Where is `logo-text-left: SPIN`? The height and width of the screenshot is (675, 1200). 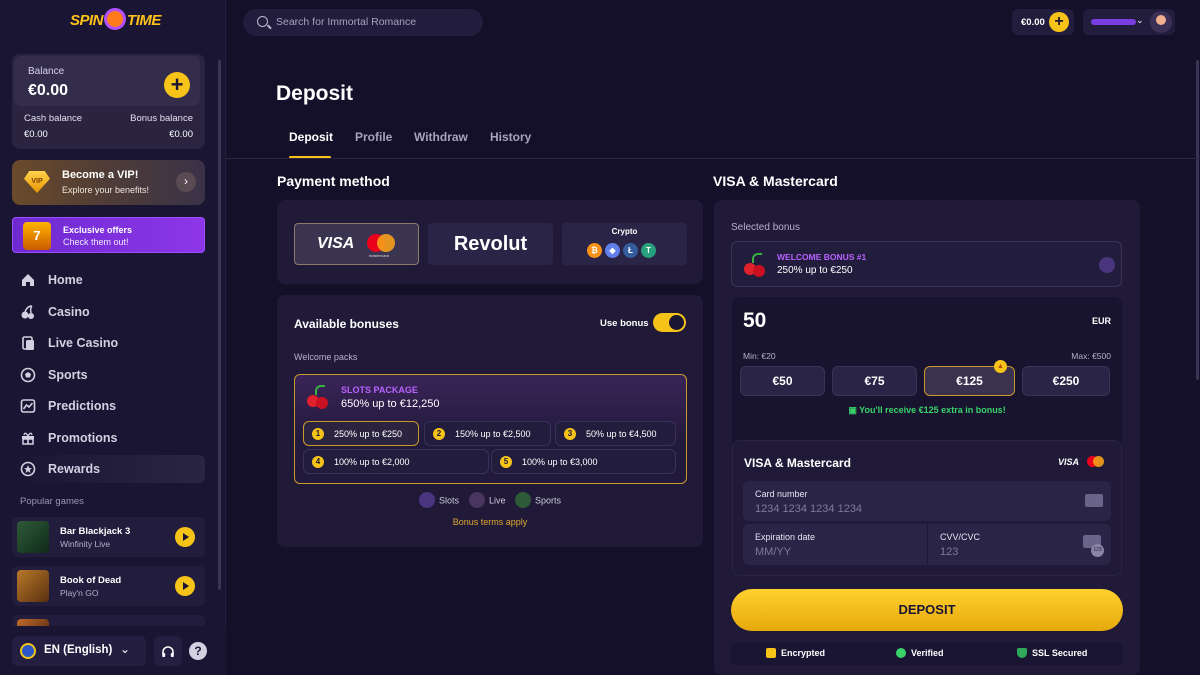 logo-text-left: SPIN is located at coordinates (87, 20).